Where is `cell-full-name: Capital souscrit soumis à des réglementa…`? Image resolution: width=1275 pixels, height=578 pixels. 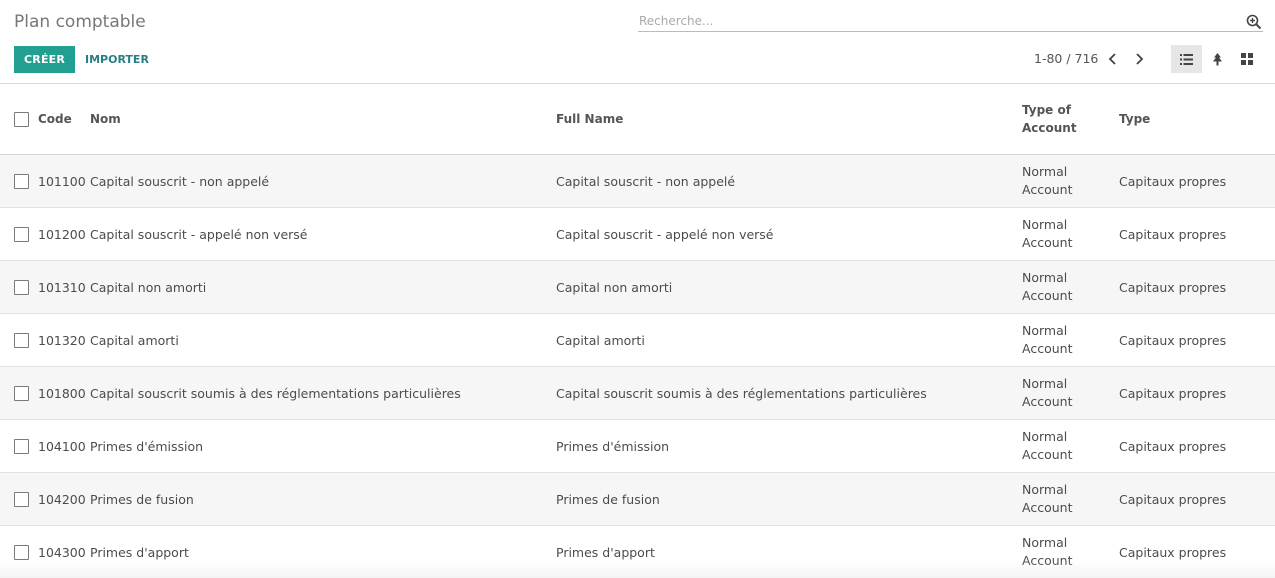
cell-full-name: Capital souscrit soumis à des réglementa… is located at coordinates (741, 393).